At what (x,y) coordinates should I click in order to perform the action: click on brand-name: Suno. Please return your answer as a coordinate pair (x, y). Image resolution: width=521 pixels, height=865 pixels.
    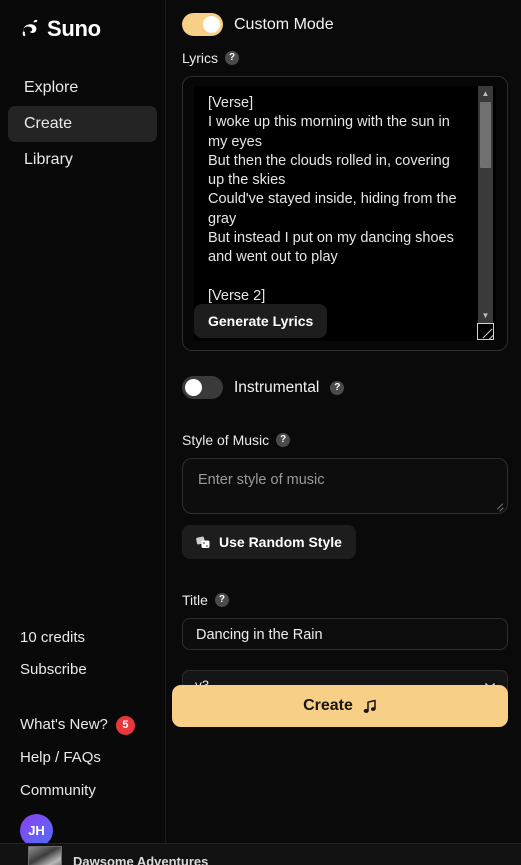
    Looking at the image, I should click on (74, 28).